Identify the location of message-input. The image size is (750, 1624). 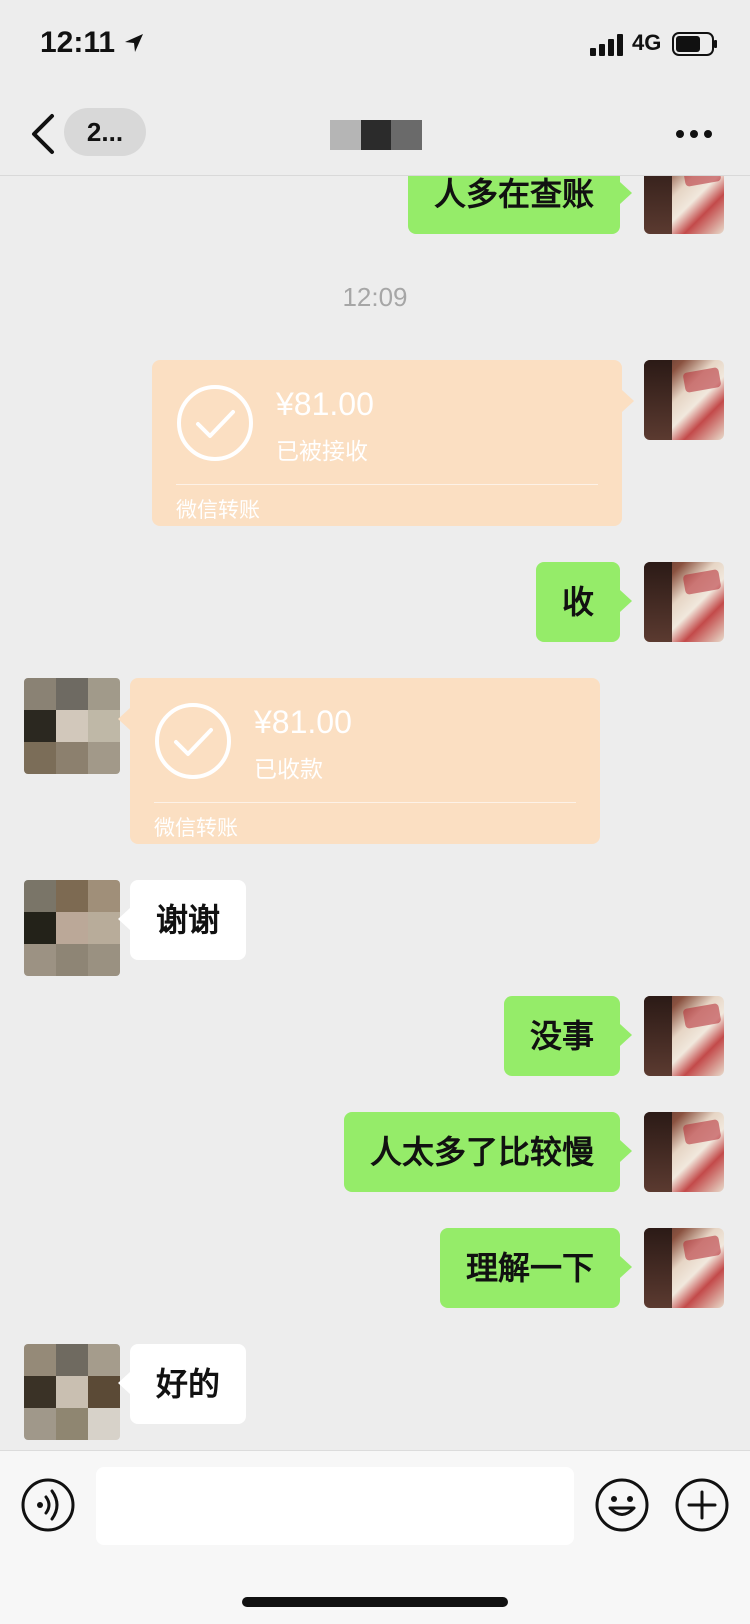
(335, 1506).